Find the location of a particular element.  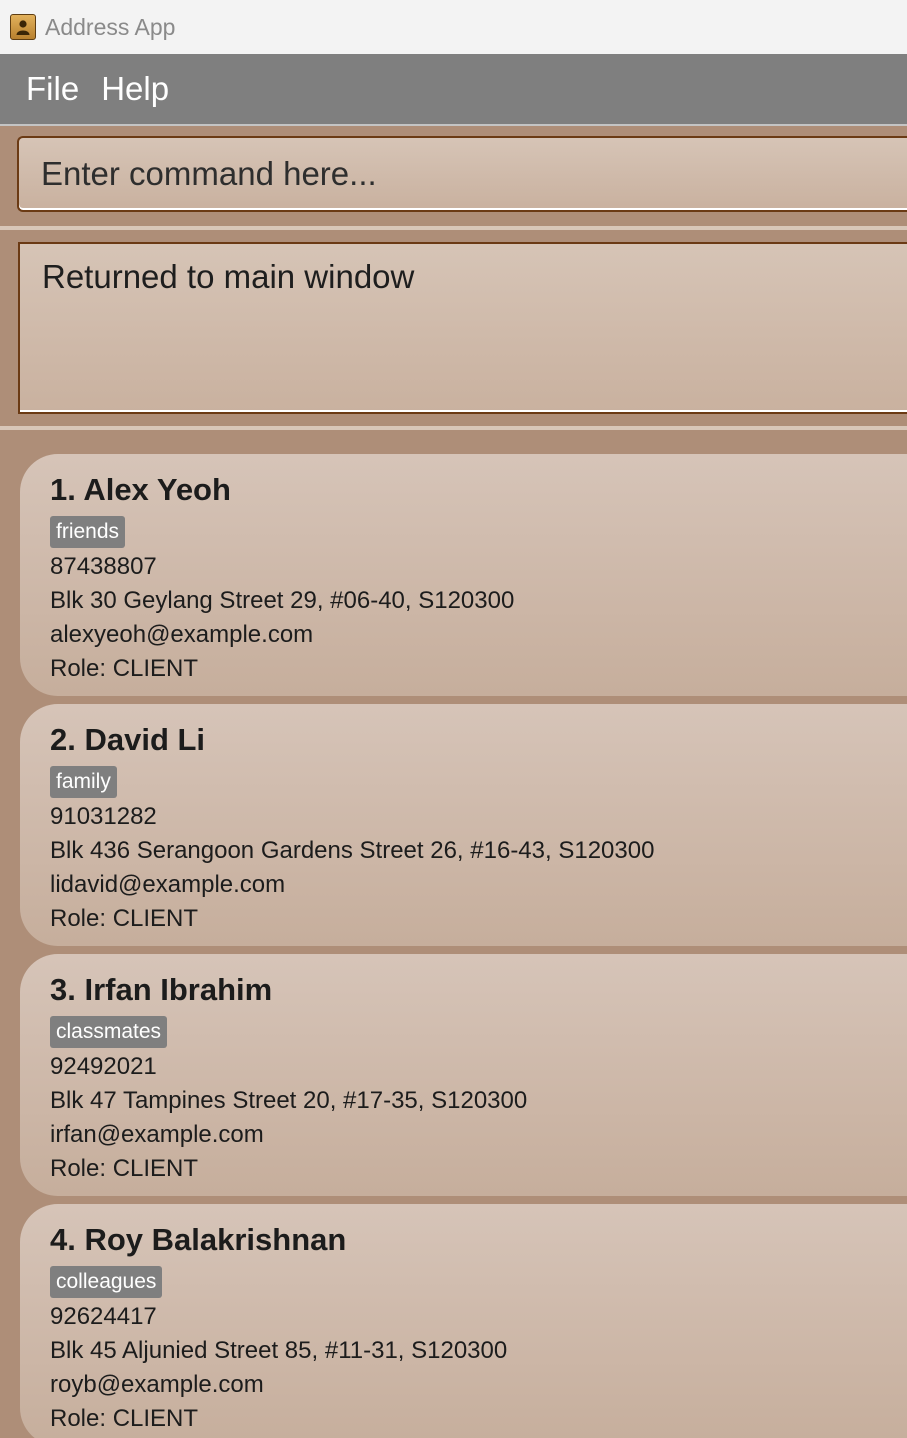

result-display-area: Returned to main window is located at coordinates (453, 328).